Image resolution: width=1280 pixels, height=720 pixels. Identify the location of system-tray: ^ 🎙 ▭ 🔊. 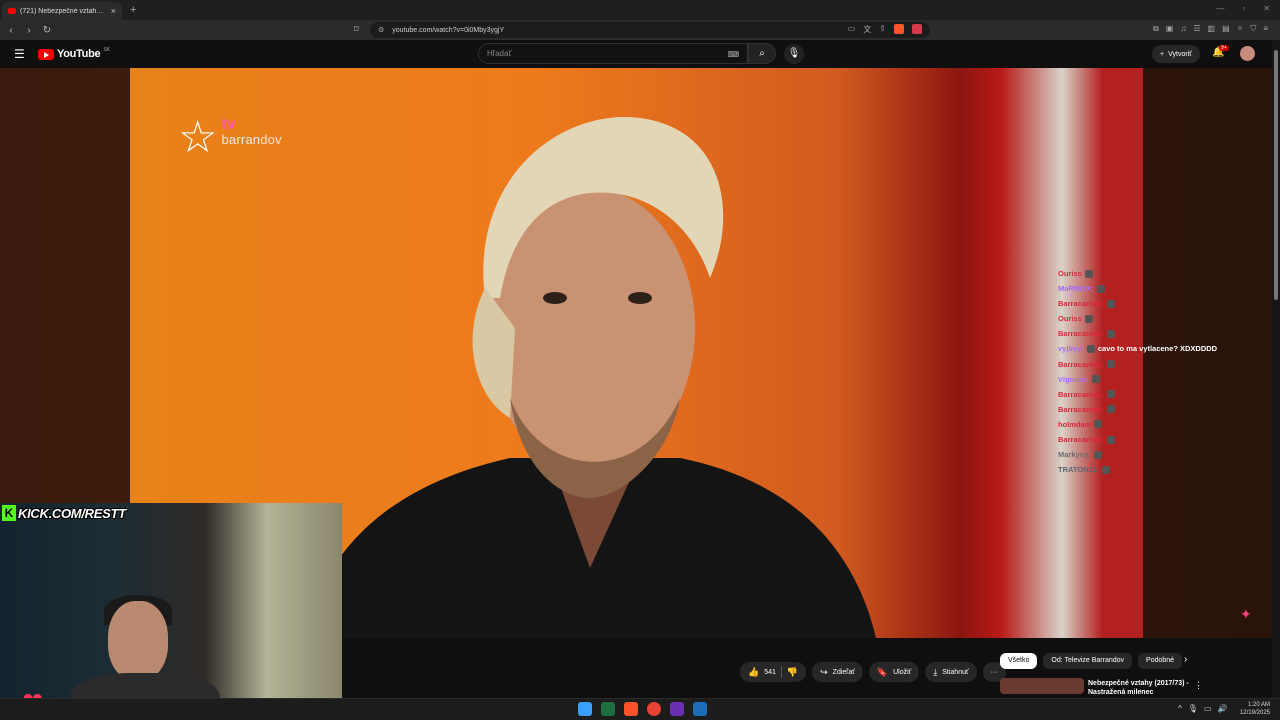
(1202, 708).